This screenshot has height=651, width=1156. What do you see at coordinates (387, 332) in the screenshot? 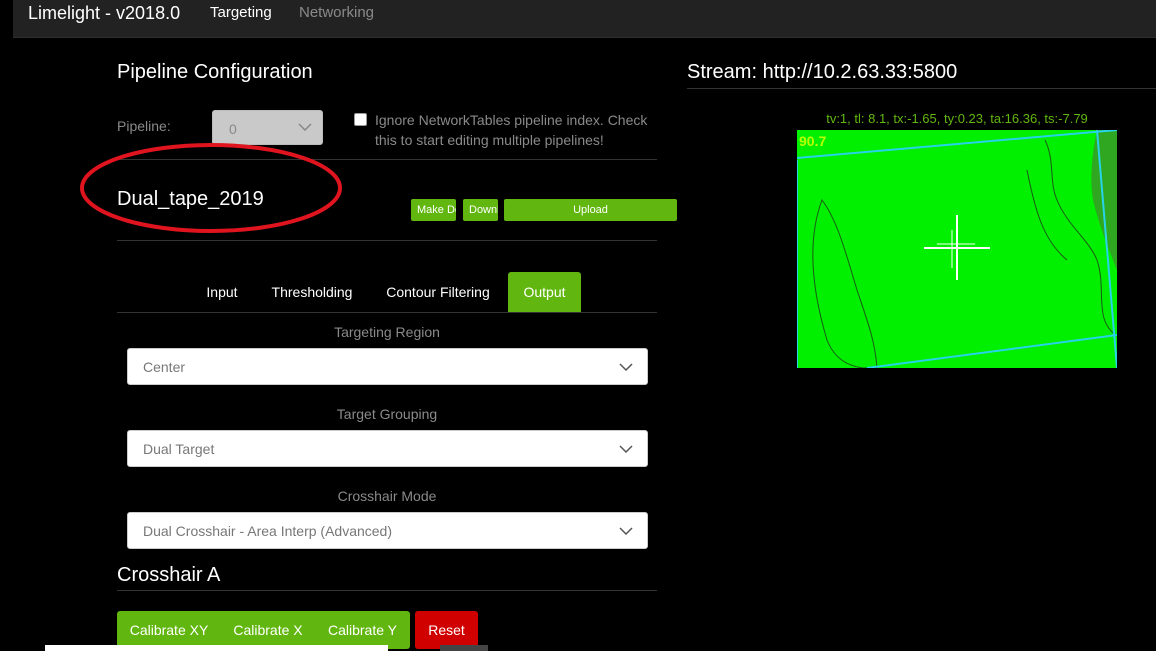
I see `targeting-region-label: Targeting Region` at bounding box center [387, 332].